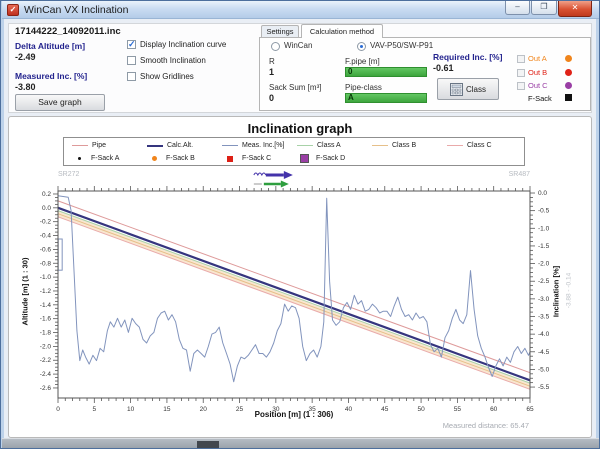 Image resolution: width=600 pixels, height=449 pixels. What do you see at coordinates (46, 222) in the screenshot?
I see `svg-text: -0.2` at bounding box center [46, 222].